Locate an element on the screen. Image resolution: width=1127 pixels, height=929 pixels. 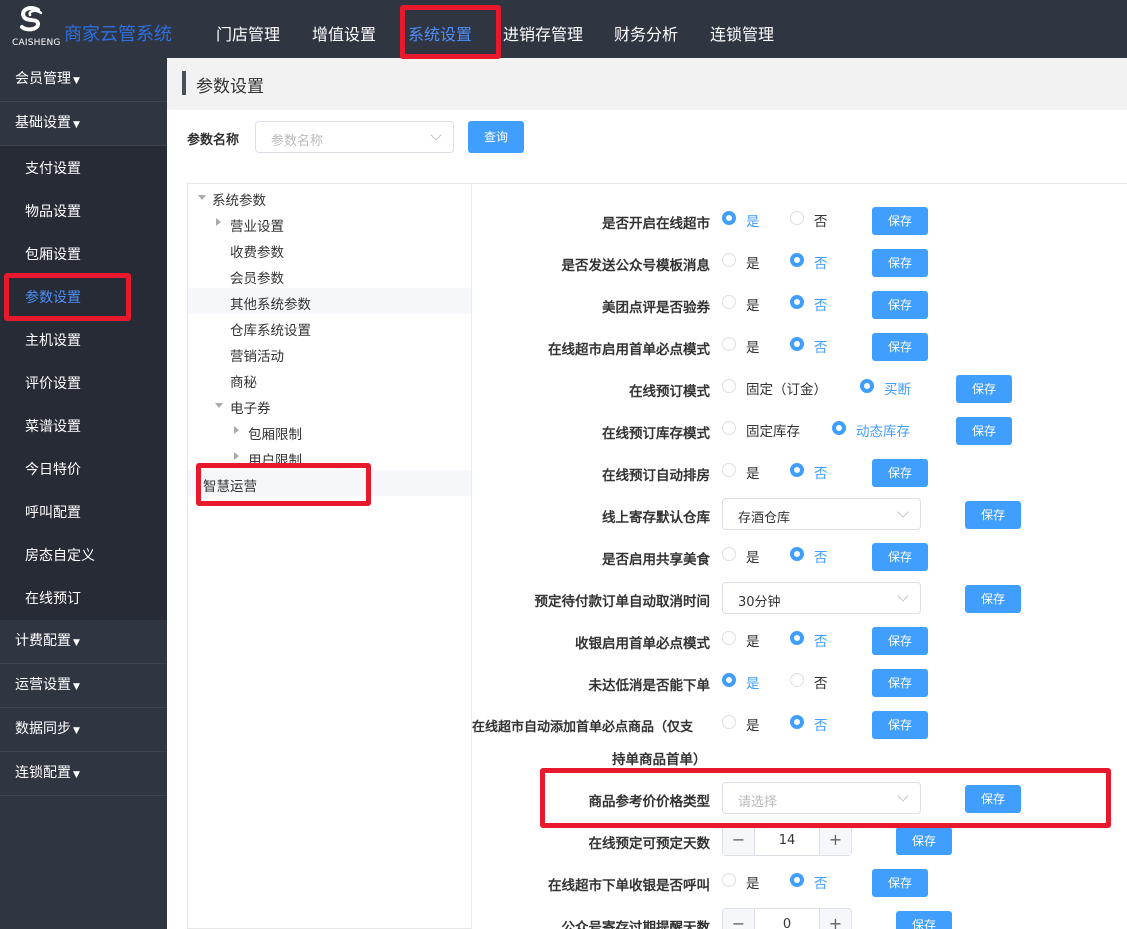
default-warehouse-select: 存酒仓库 is located at coordinates (821, 514).